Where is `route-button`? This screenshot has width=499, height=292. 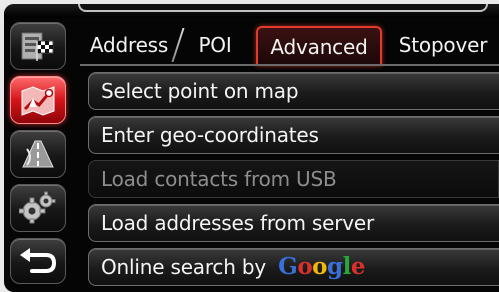 route-button is located at coordinates (38, 154).